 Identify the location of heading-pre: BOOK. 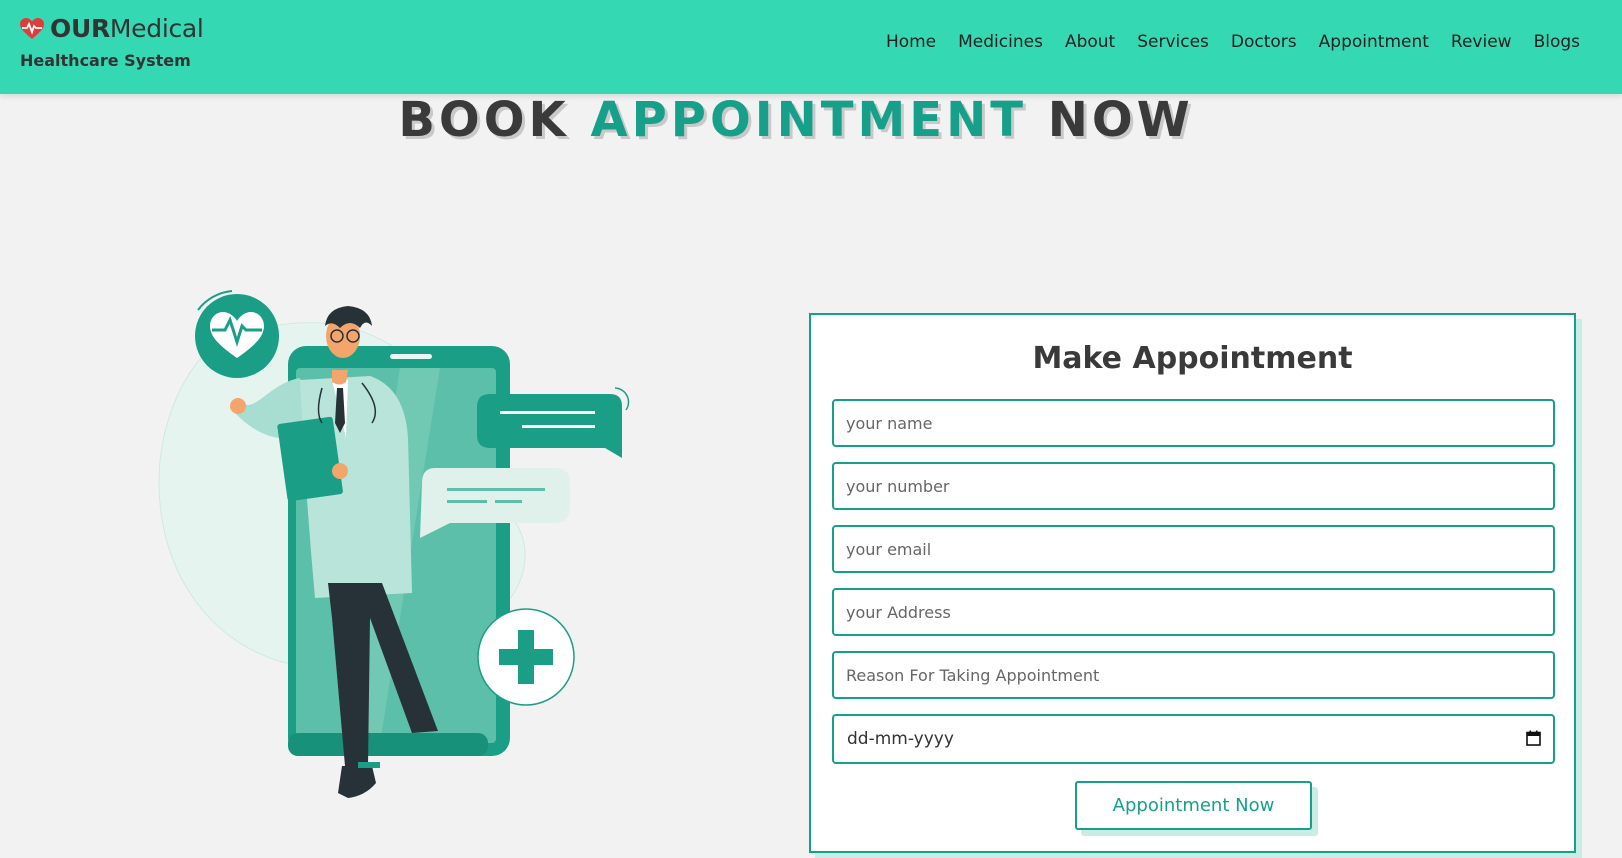
(494, 120).